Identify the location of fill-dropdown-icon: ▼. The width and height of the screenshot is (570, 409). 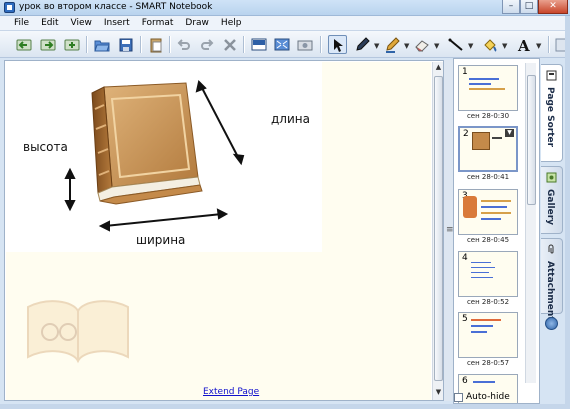
(504, 46).